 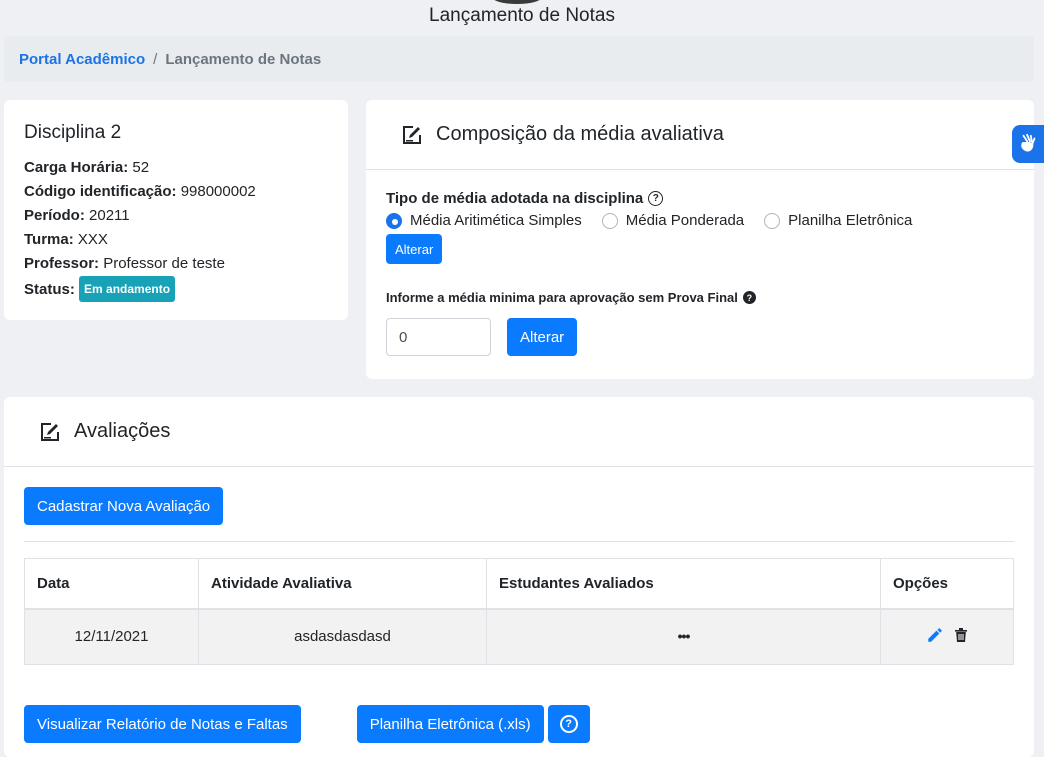 I want to click on change-min-average-button: Alterar, so click(x=542, y=337).